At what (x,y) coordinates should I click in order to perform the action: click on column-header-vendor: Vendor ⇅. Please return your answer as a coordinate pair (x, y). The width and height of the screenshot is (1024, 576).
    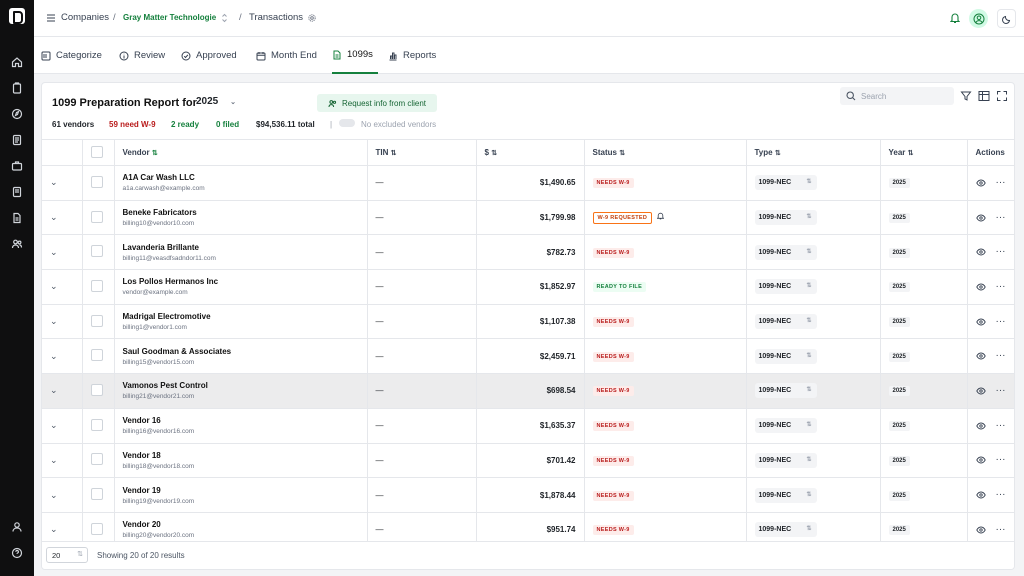
    Looking at the image, I should click on (241, 152).